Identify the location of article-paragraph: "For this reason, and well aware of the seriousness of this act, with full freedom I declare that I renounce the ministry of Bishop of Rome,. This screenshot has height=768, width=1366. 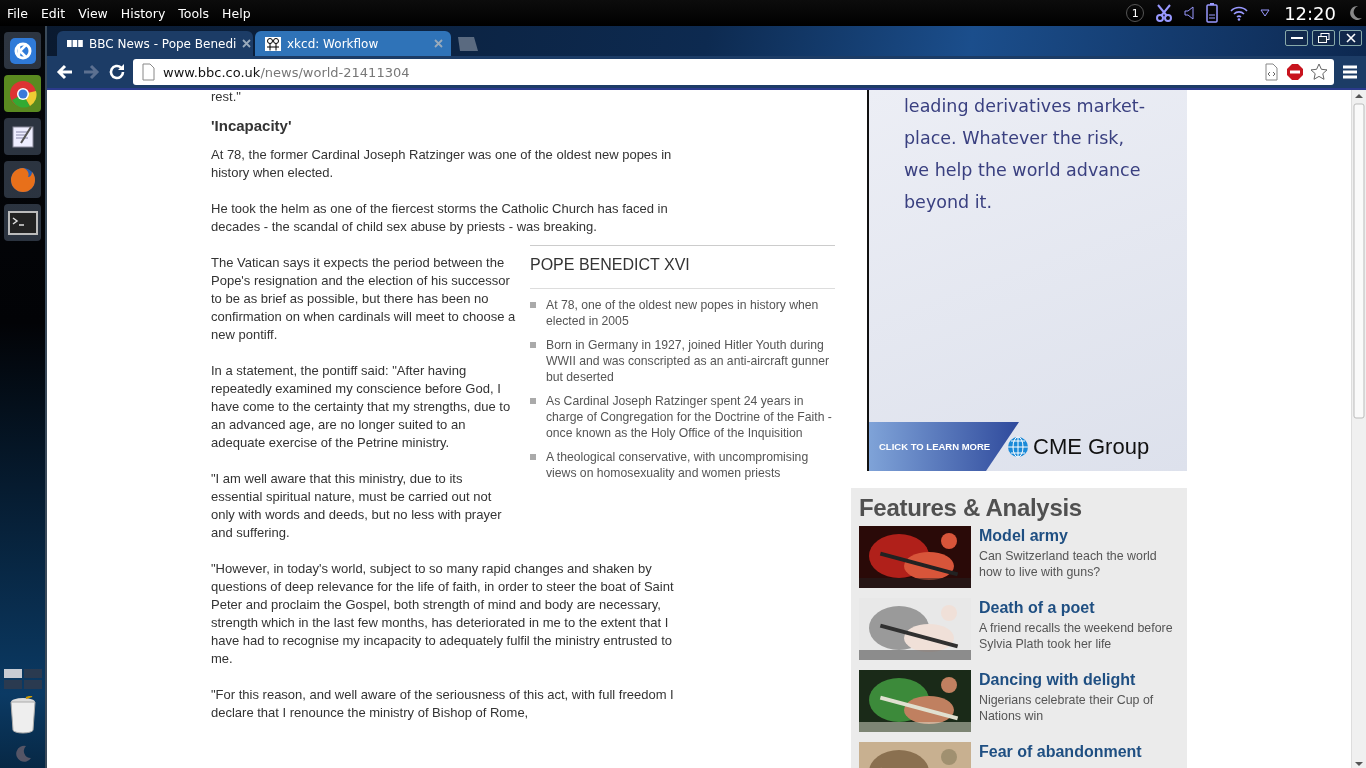
(443, 704).